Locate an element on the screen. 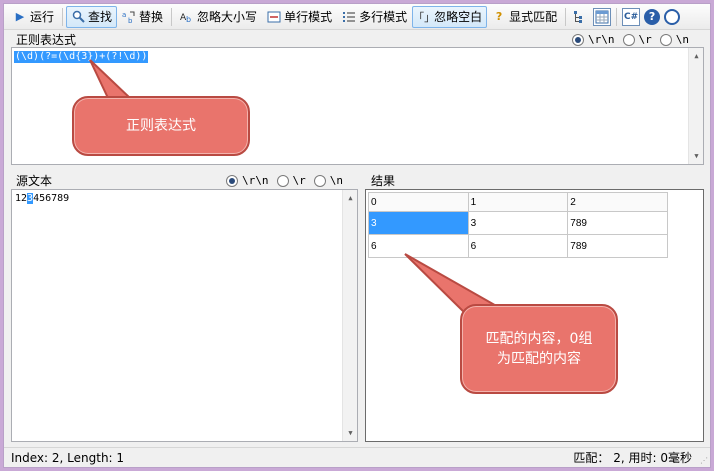 Image resolution: width=714 pixels, height=471 pixels. source-text: 123456789 is located at coordinates (42, 199).